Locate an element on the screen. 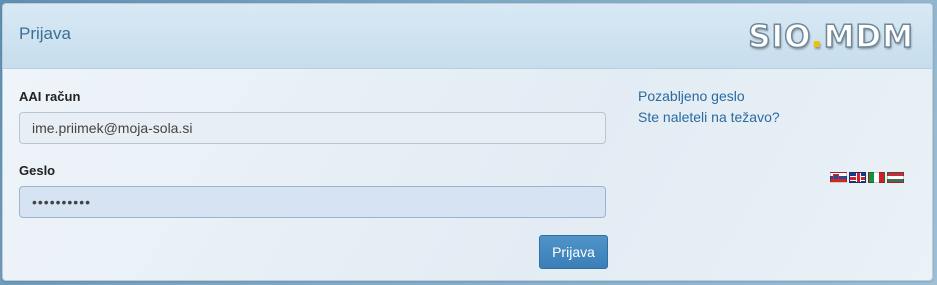 The width and height of the screenshot is (937, 285). slovenian-flag-icon is located at coordinates (838, 177).